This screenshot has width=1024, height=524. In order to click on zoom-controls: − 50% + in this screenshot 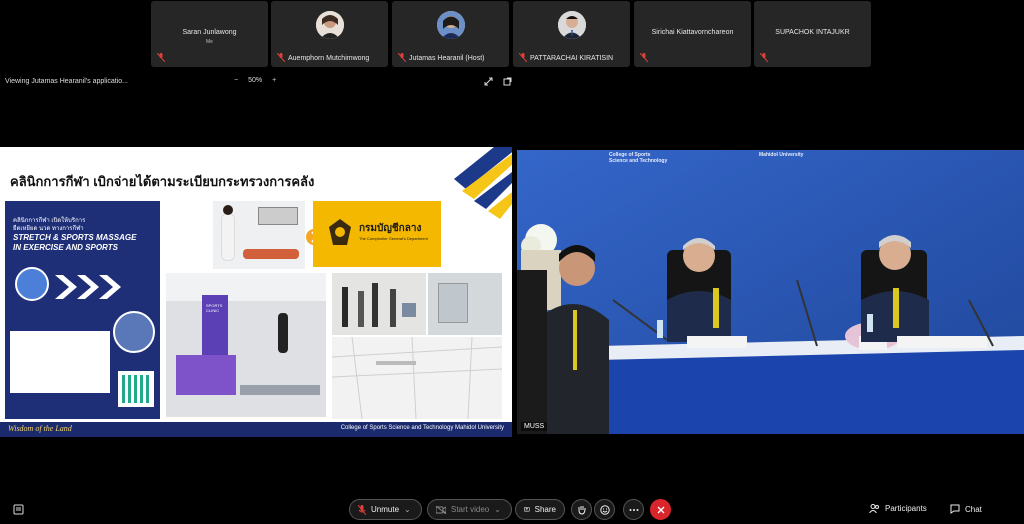, I will do `click(255, 80)`.